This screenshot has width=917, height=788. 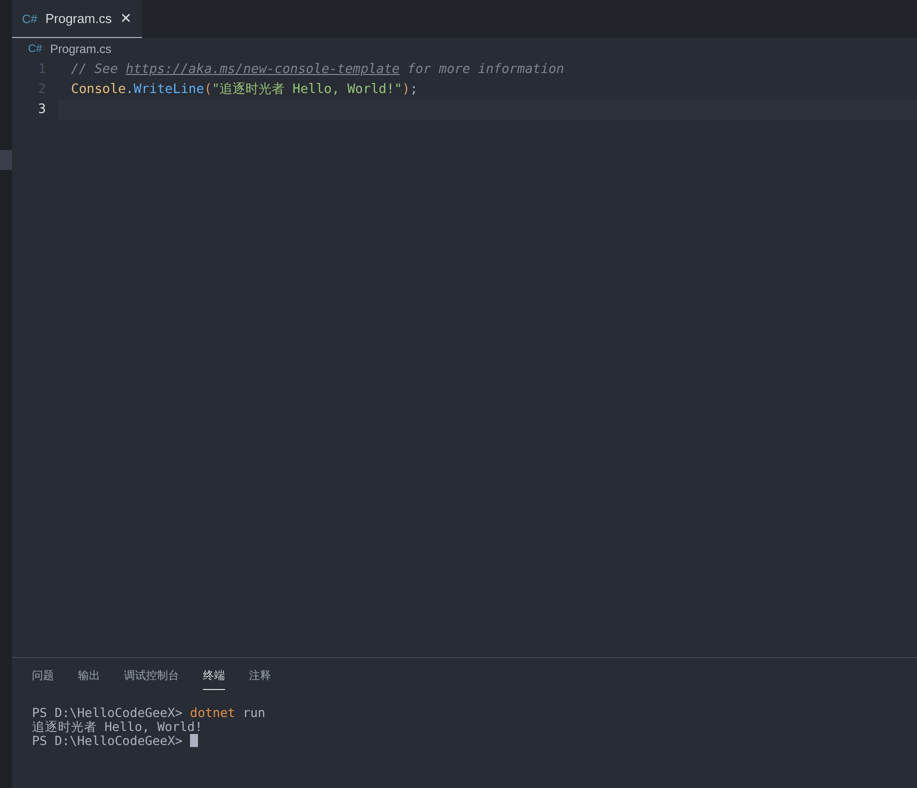 What do you see at coordinates (89, 679) in the screenshot?
I see `panel-tab: 输出` at bounding box center [89, 679].